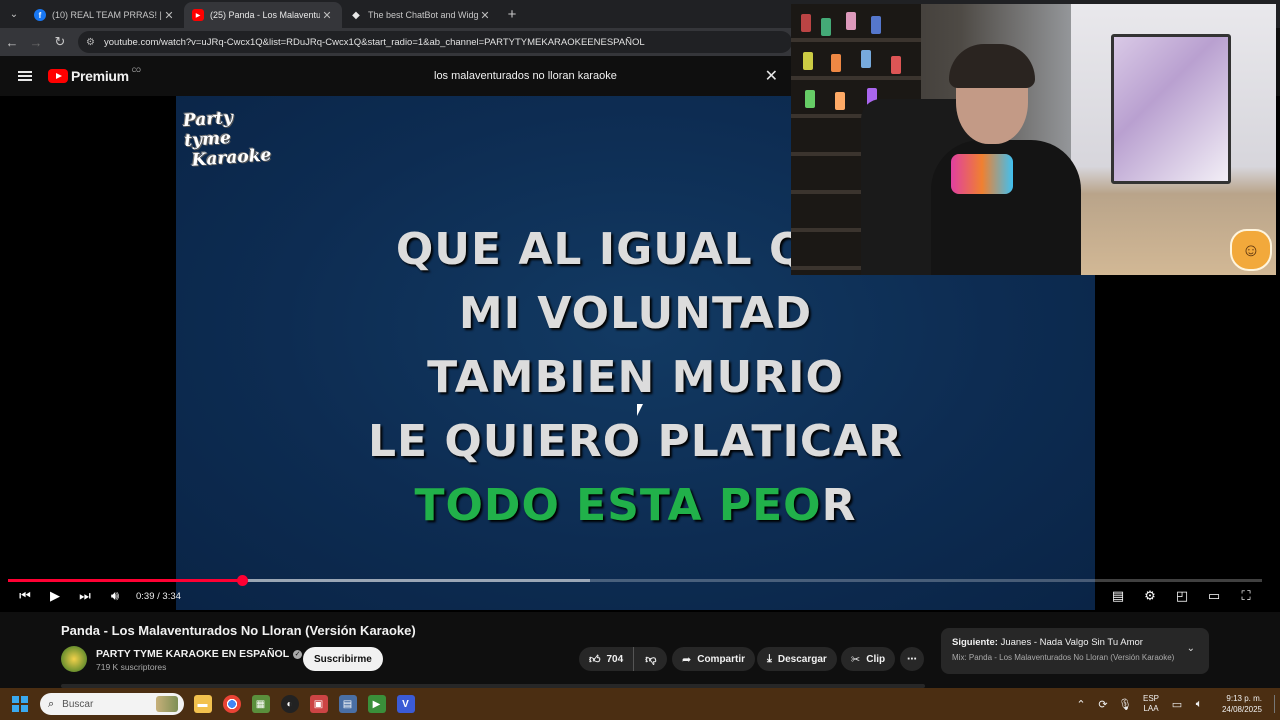 Image resolution: width=1280 pixels, height=720 pixels. Describe the element at coordinates (12, 42) in the screenshot. I see `back-arrow-icon: ←` at that location.